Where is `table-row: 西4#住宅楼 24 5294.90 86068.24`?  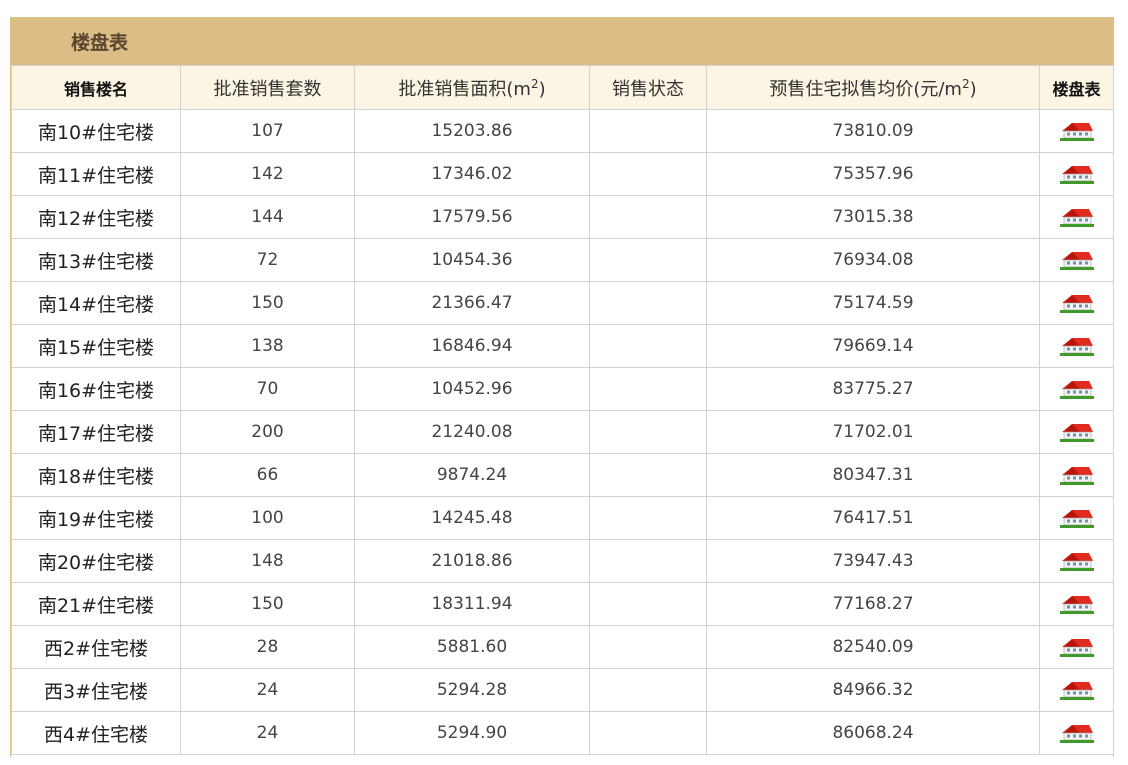
table-row: 西4#住宅楼 24 5294.90 86068.24 is located at coordinates (562, 733).